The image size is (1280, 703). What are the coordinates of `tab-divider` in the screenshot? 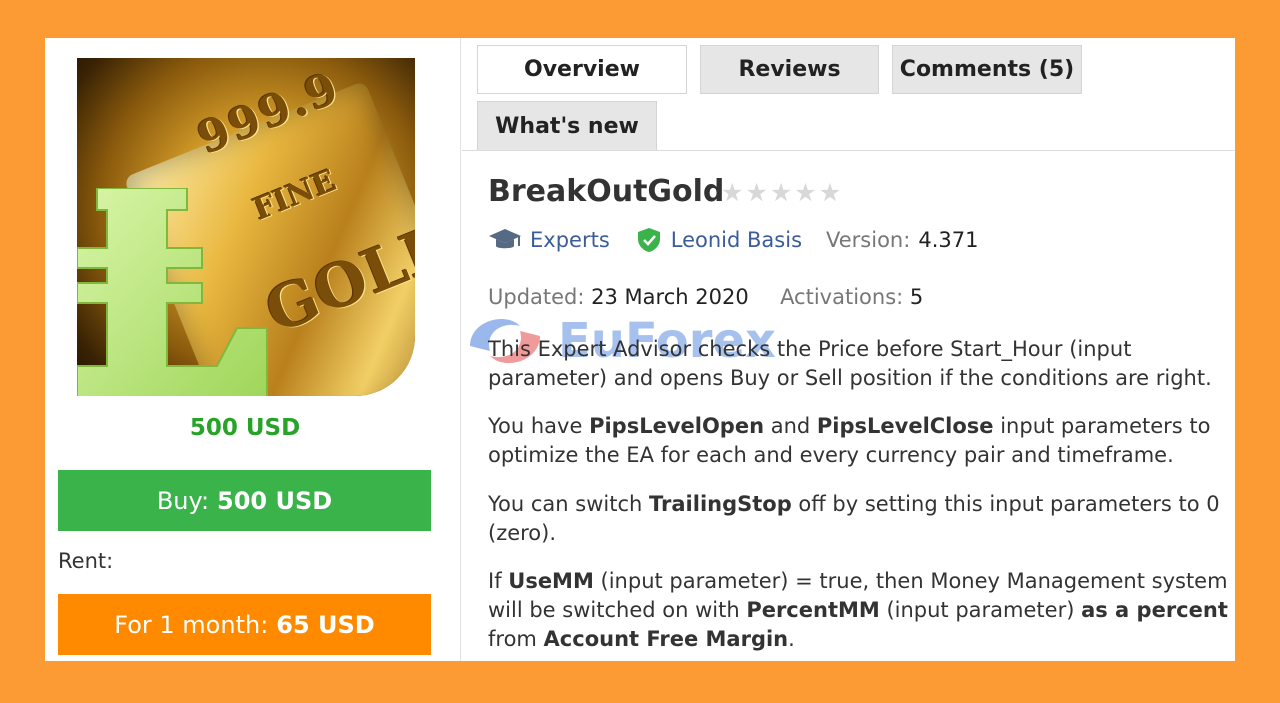 It's located at (848, 150).